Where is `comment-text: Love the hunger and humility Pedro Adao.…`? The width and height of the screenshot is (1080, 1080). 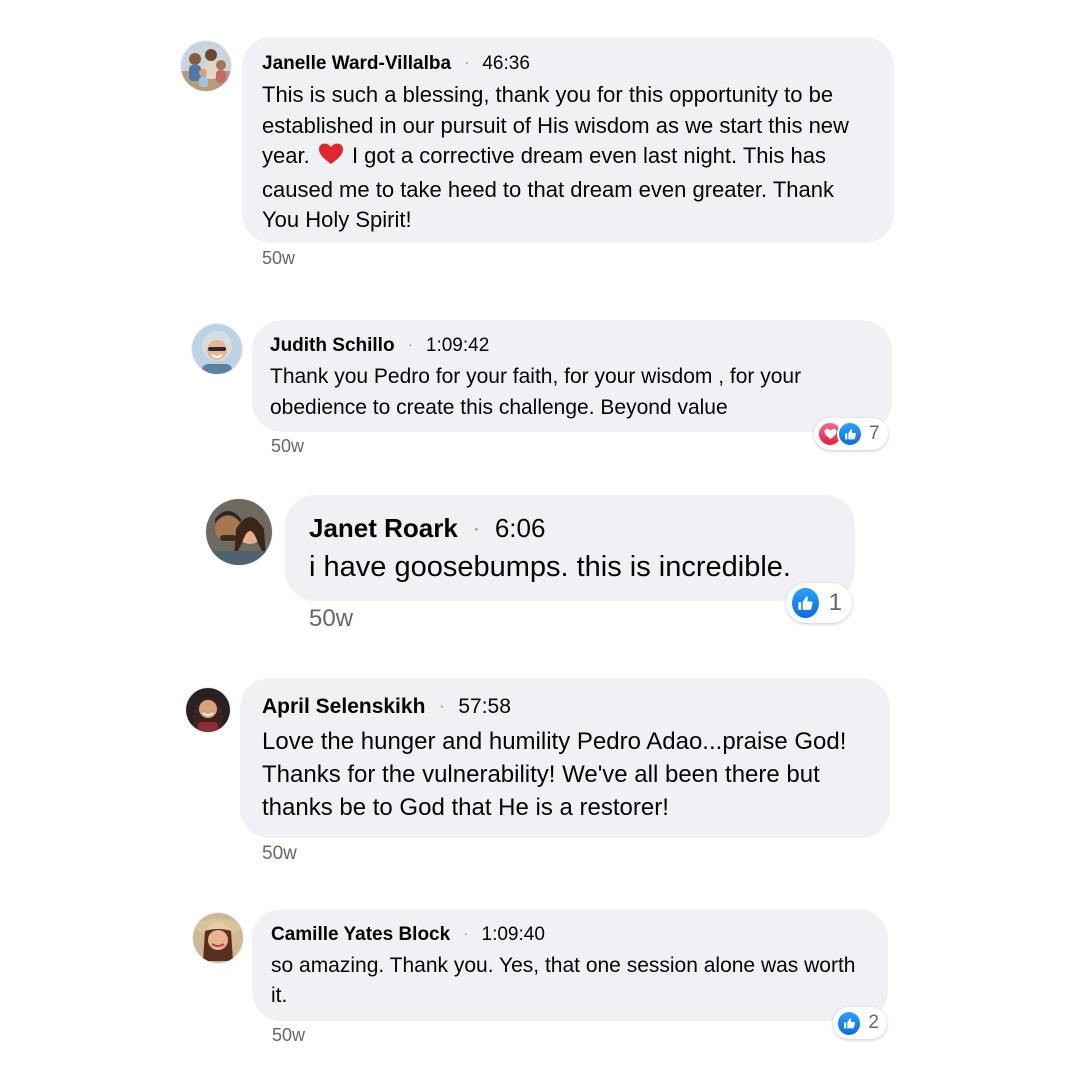 comment-text: Love the hunger and humility Pedro Adao.… is located at coordinates (554, 774).